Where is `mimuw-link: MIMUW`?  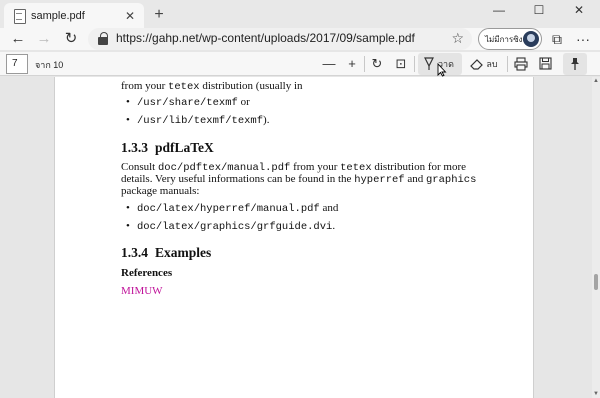
mimuw-link: MIMUW is located at coordinates (142, 291).